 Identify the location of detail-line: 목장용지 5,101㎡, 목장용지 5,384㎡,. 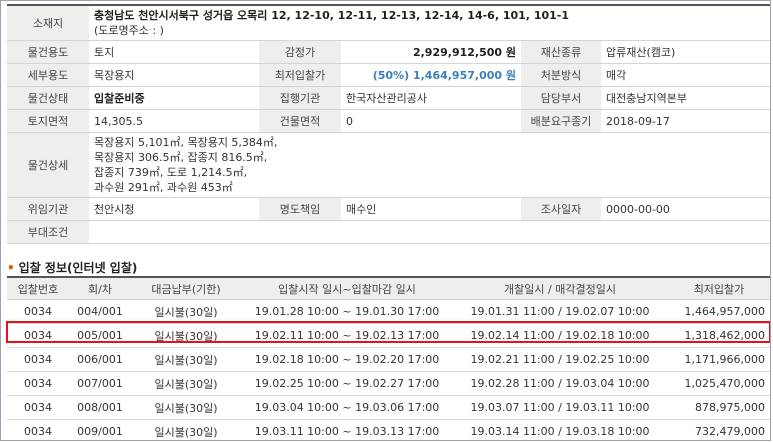
(186, 142).